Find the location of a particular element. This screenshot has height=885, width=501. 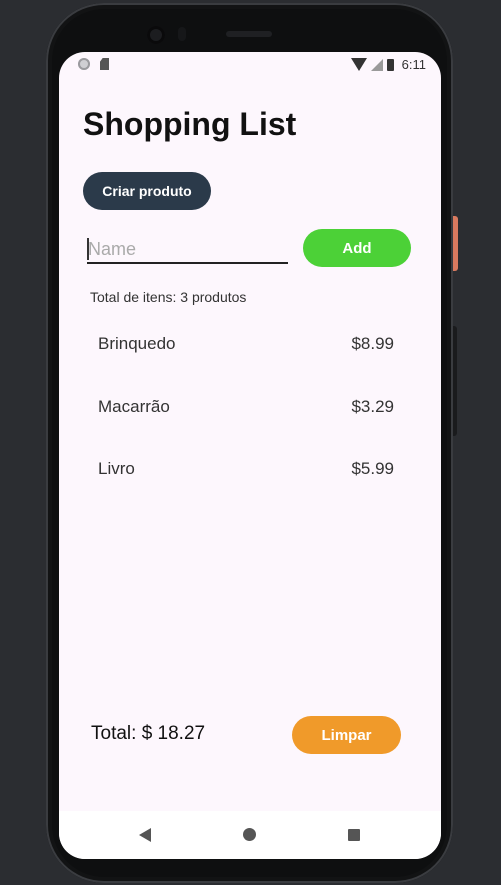

list-item: Macarrão $3.29 is located at coordinates (246, 428).